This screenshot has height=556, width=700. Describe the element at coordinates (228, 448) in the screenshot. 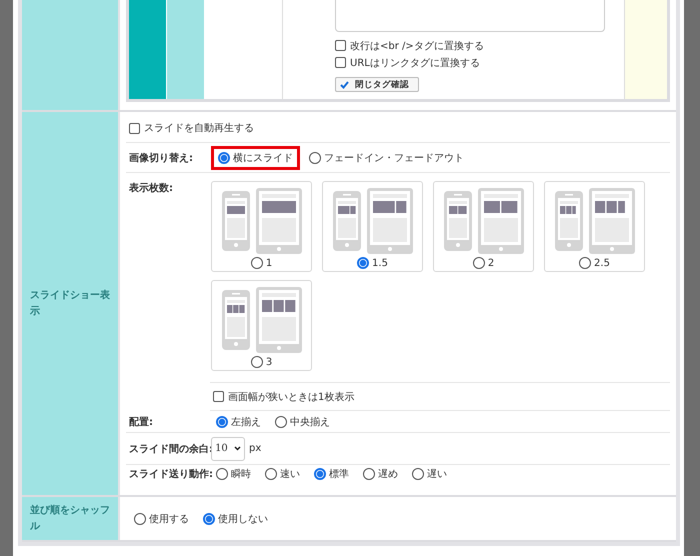

I see `spacing-select: 10` at that location.